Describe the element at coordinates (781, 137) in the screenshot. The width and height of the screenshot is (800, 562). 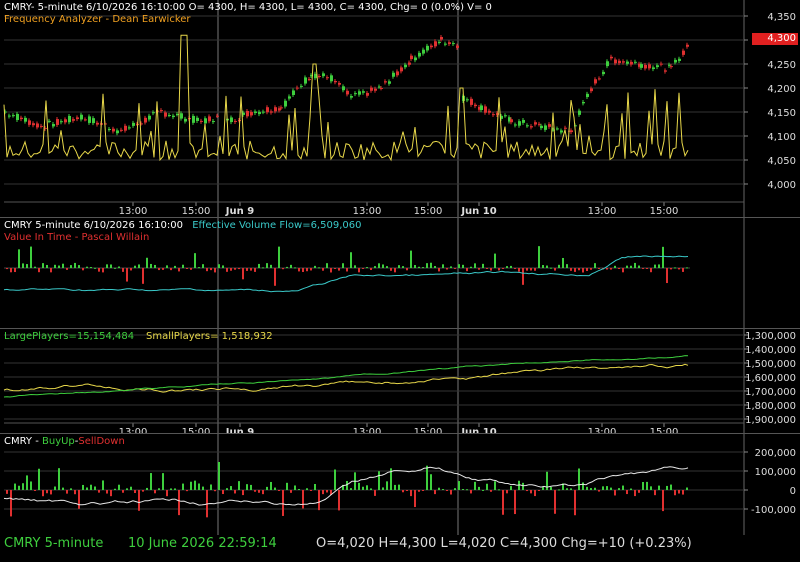
I see `y-tick-label-5: 4,100` at that location.